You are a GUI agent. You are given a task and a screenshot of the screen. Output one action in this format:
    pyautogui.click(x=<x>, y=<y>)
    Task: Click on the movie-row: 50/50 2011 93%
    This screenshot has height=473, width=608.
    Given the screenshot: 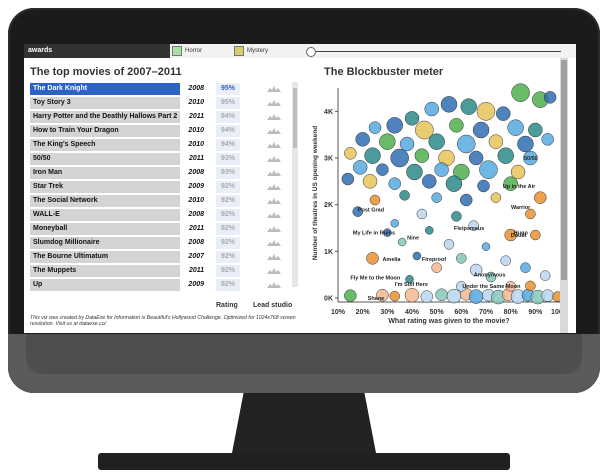 What is the action you would take?
    pyautogui.click(x=161, y=159)
    